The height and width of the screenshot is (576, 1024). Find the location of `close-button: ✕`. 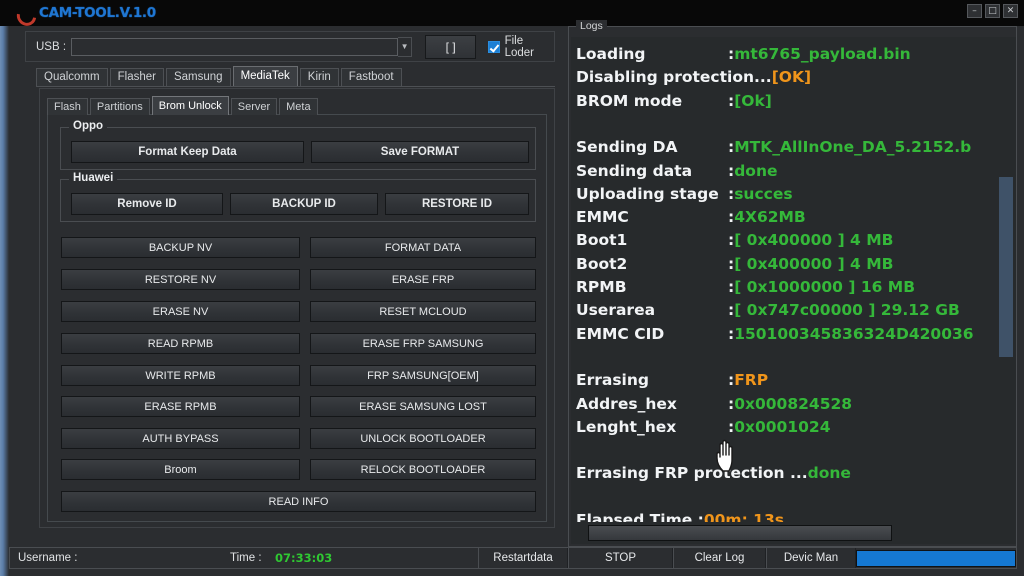

close-button: ✕ is located at coordinates (1010, 11).